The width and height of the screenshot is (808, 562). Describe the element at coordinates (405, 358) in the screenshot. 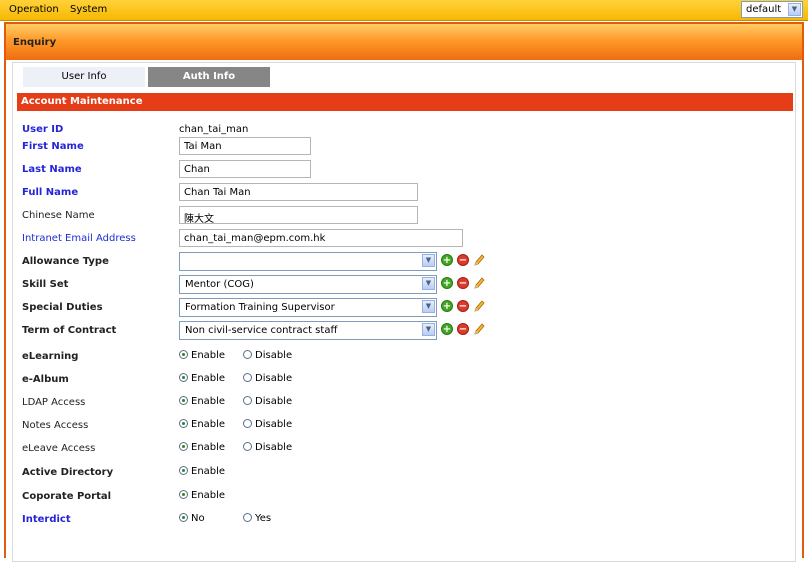

I see `row-elearning: eLearning Enable Disable` at that location.